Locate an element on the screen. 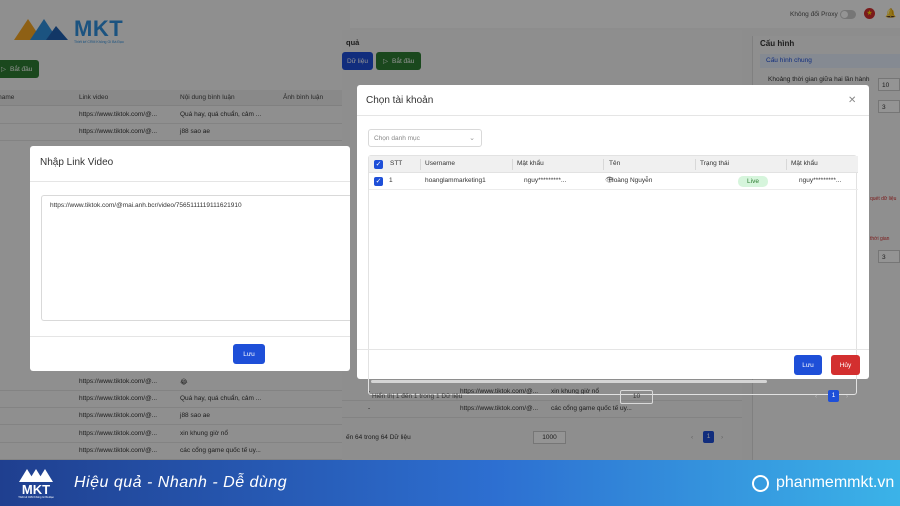 The height and width of the screenshot is (506, 900). banner-slogan: Hiệu quả - Nhanh - Dễ dùng is located at coordinates (181, 482).